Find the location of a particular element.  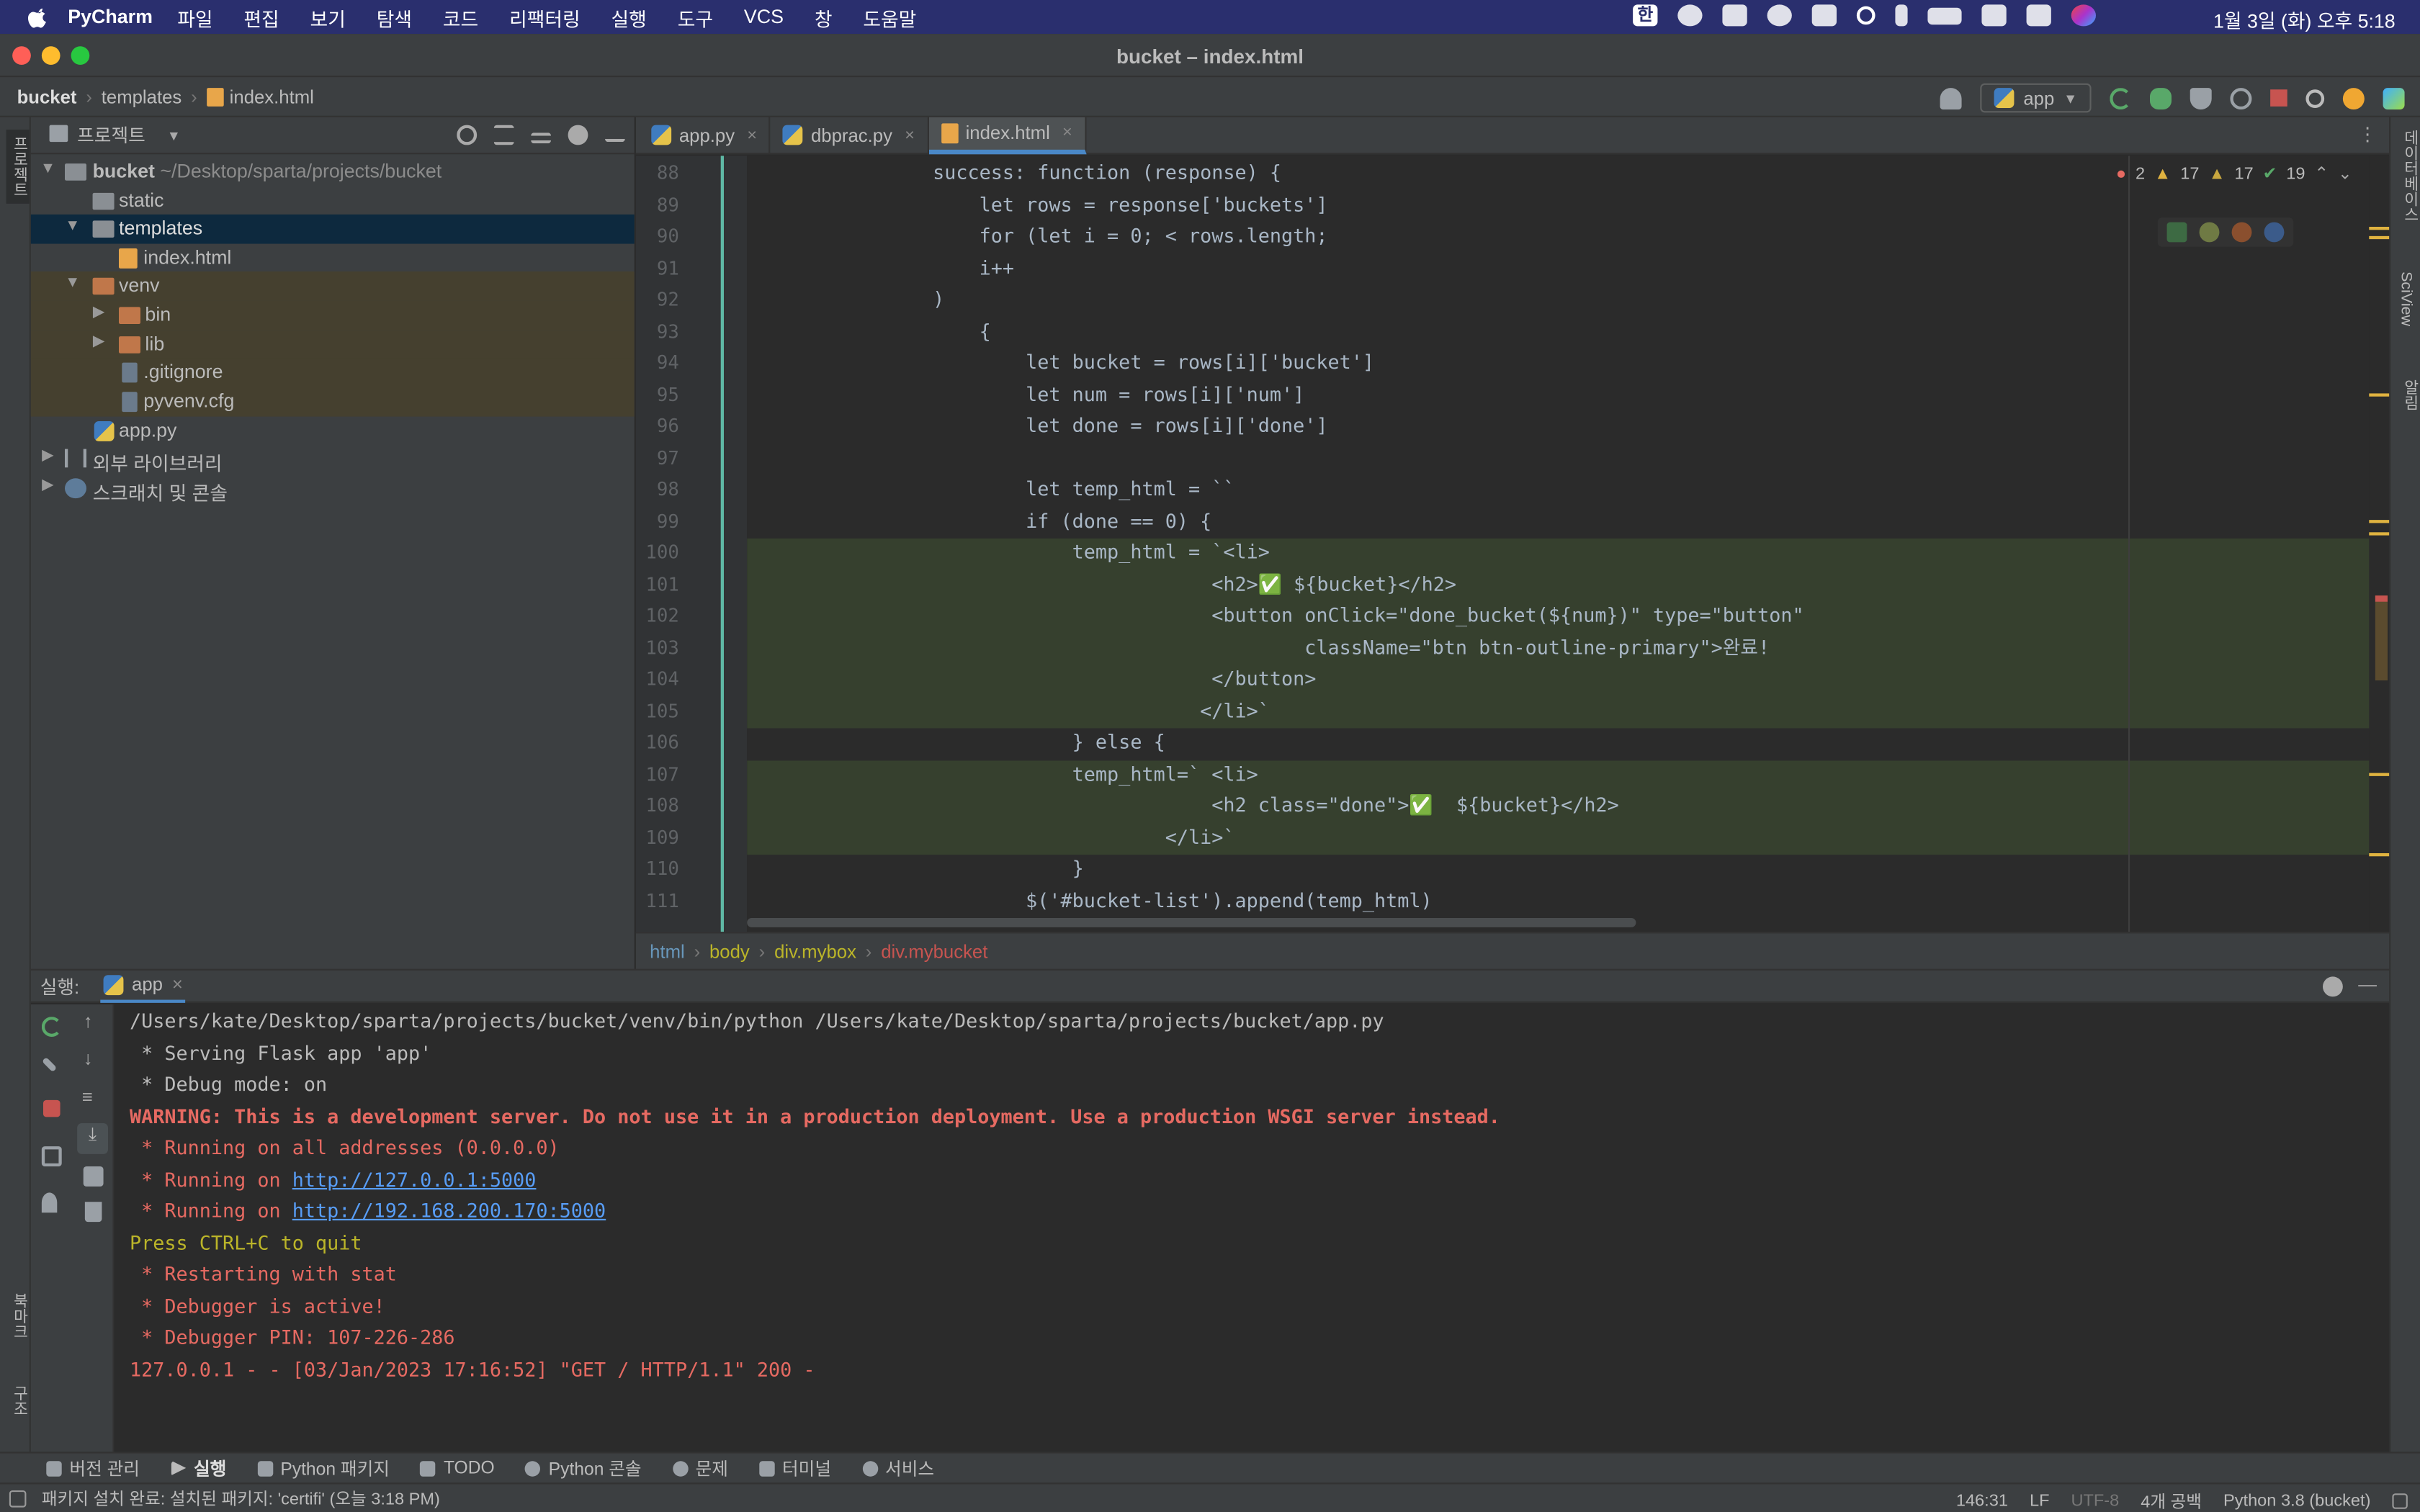

tree-item-pyvenv-cfg: pyvenv.cfg is located at coordinates (332, 401).